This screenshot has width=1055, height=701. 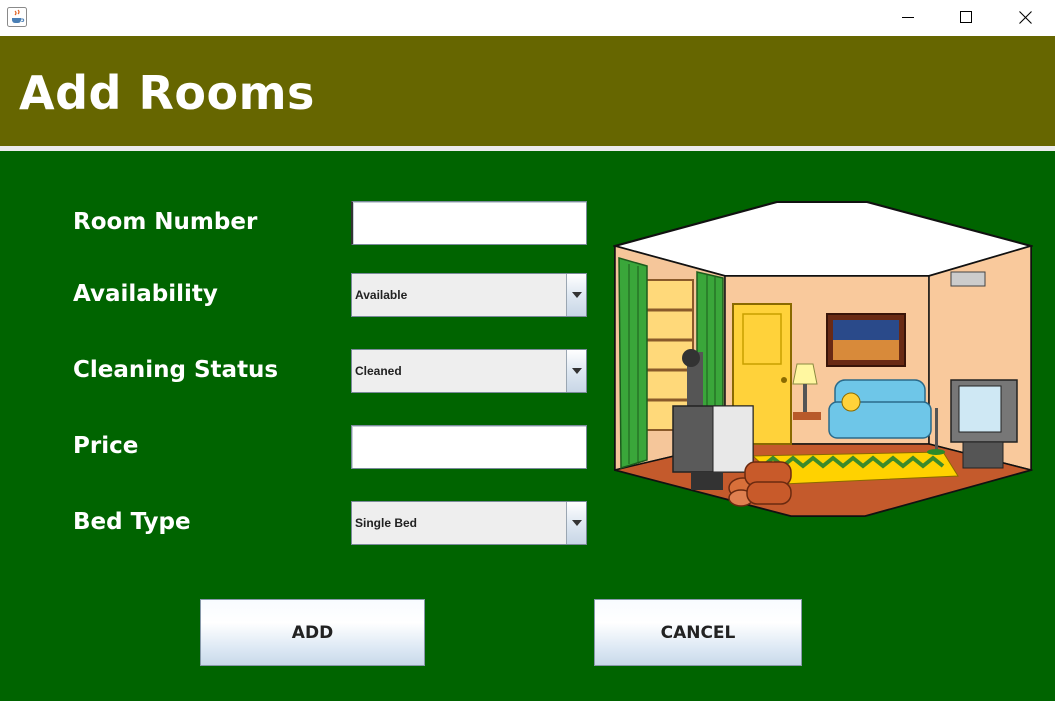 I want to click on availability-value: Available, so click(x=381, y=295).